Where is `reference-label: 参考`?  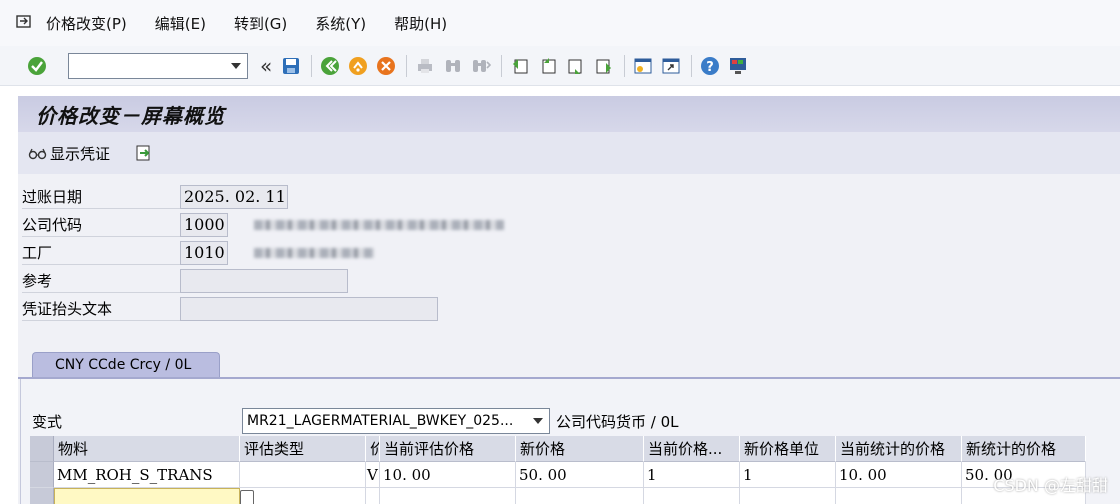
reference-label: 参考 is located at coordinates (101, 281).